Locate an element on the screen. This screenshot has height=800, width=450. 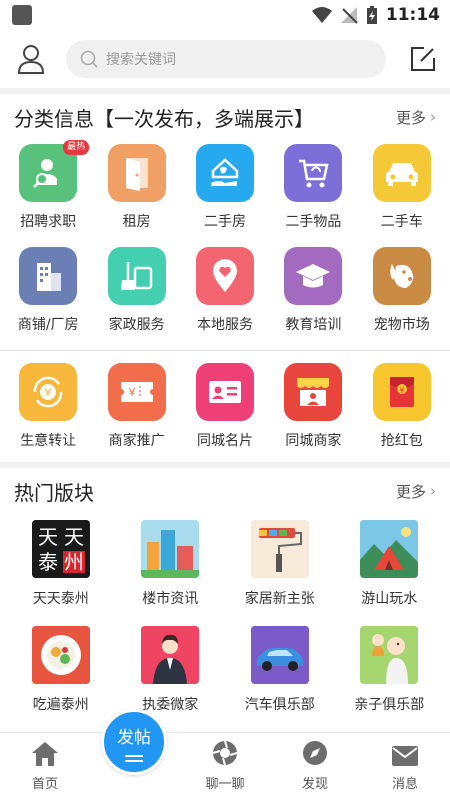
hot-item: 汽车俱乐部 is located at coordinates (280, 673).